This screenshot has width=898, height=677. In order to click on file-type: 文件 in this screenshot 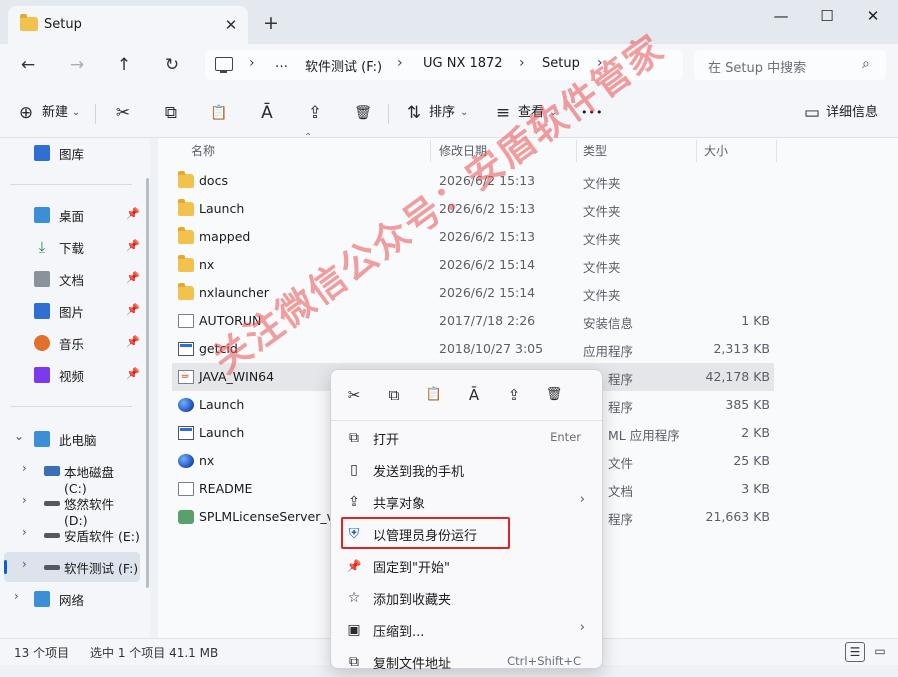, I will do `click(621, 463)`.